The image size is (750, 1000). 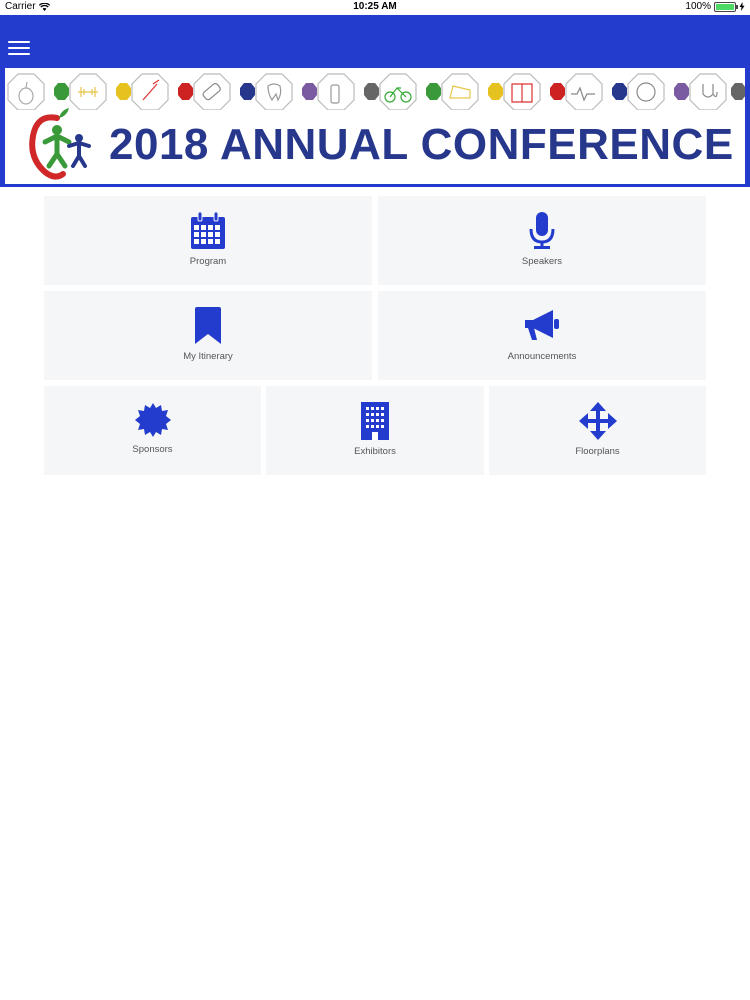 What do you see at coordinates (274, 91) in the screenshot?
I see `tooth-icon` at bounding box center [274, 91].